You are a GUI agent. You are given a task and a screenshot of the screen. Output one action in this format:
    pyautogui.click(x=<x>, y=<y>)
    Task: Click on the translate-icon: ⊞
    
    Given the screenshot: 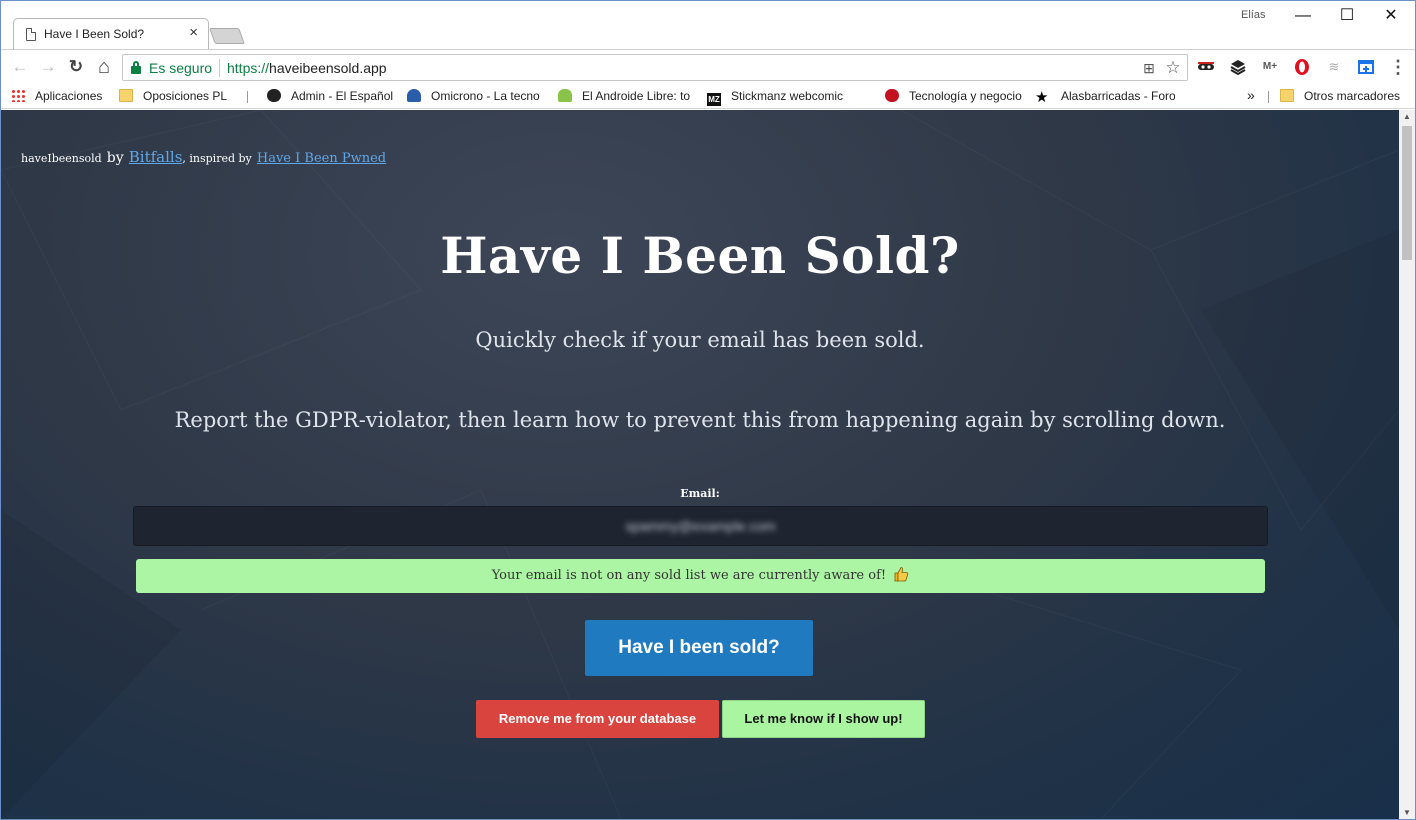 What is the action you would take?
    pyautogui.click(x=1149, y=68)
    